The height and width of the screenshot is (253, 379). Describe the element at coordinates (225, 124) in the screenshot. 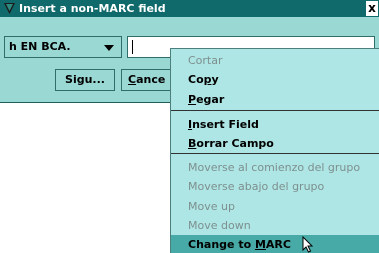

I see `menu-item-insert-text: nsert Field` at that location.